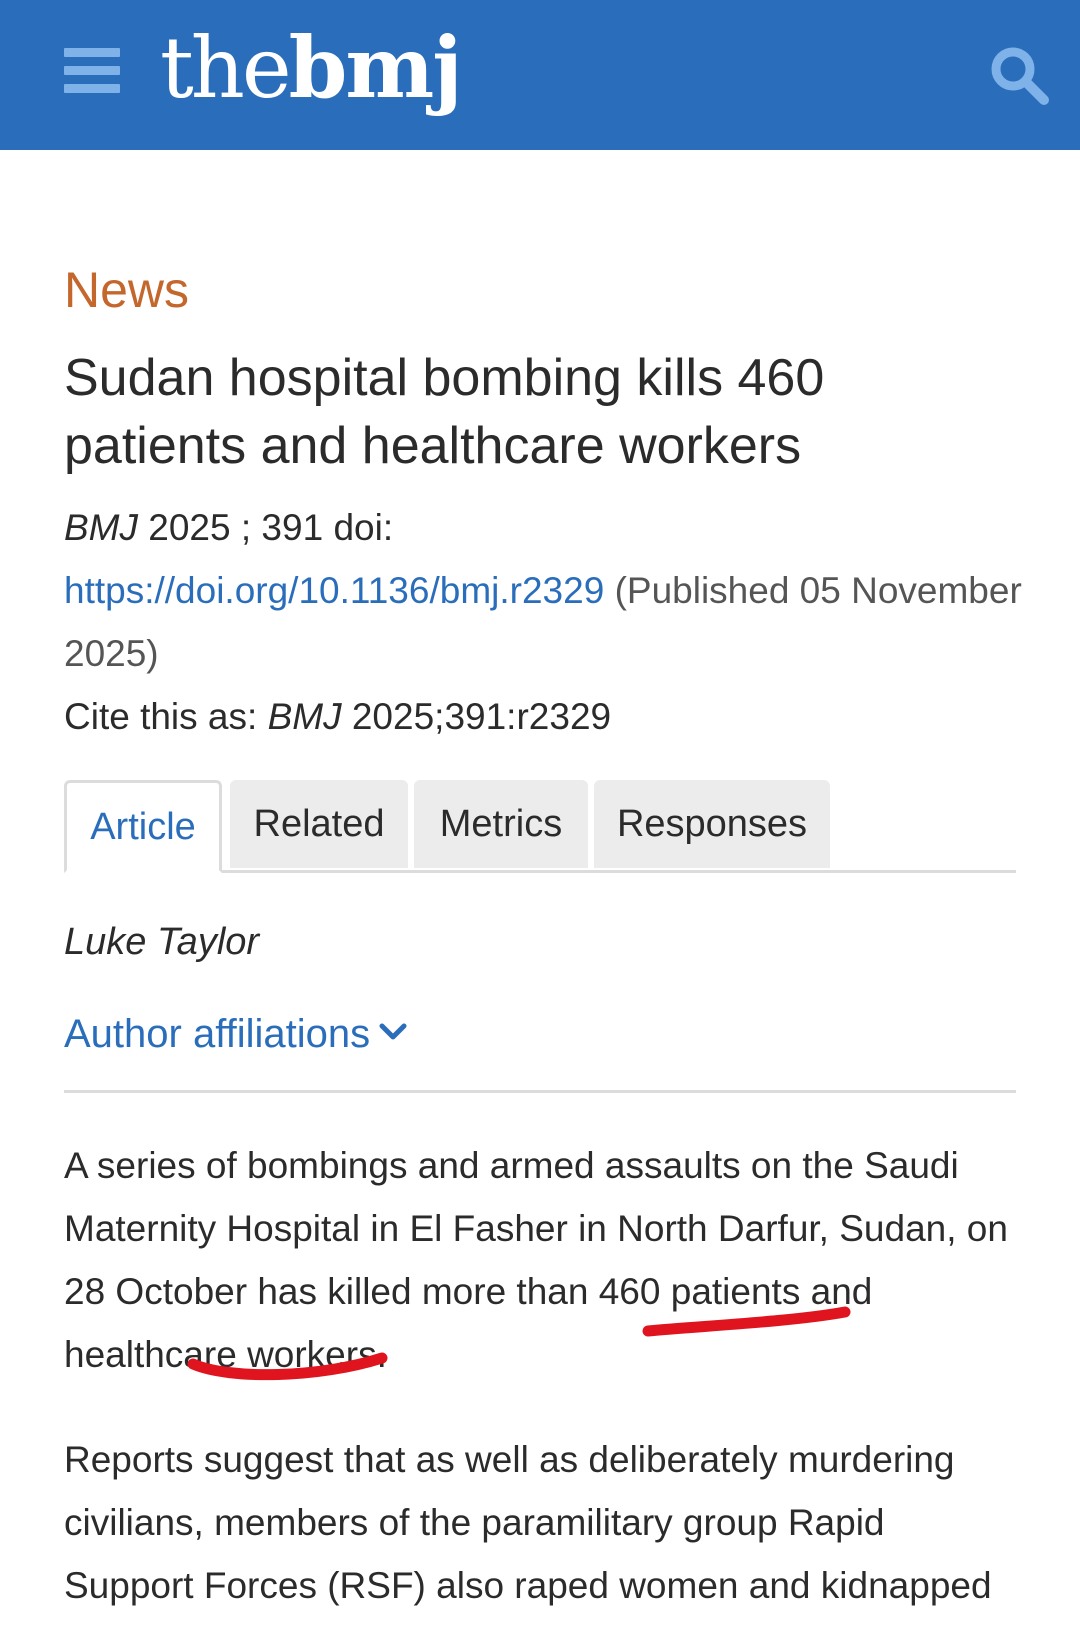 The image size is (1080, 1642). Describe the element at coordinates (319, 824) in the screenshot. I see `tab-related: Related` at that location.